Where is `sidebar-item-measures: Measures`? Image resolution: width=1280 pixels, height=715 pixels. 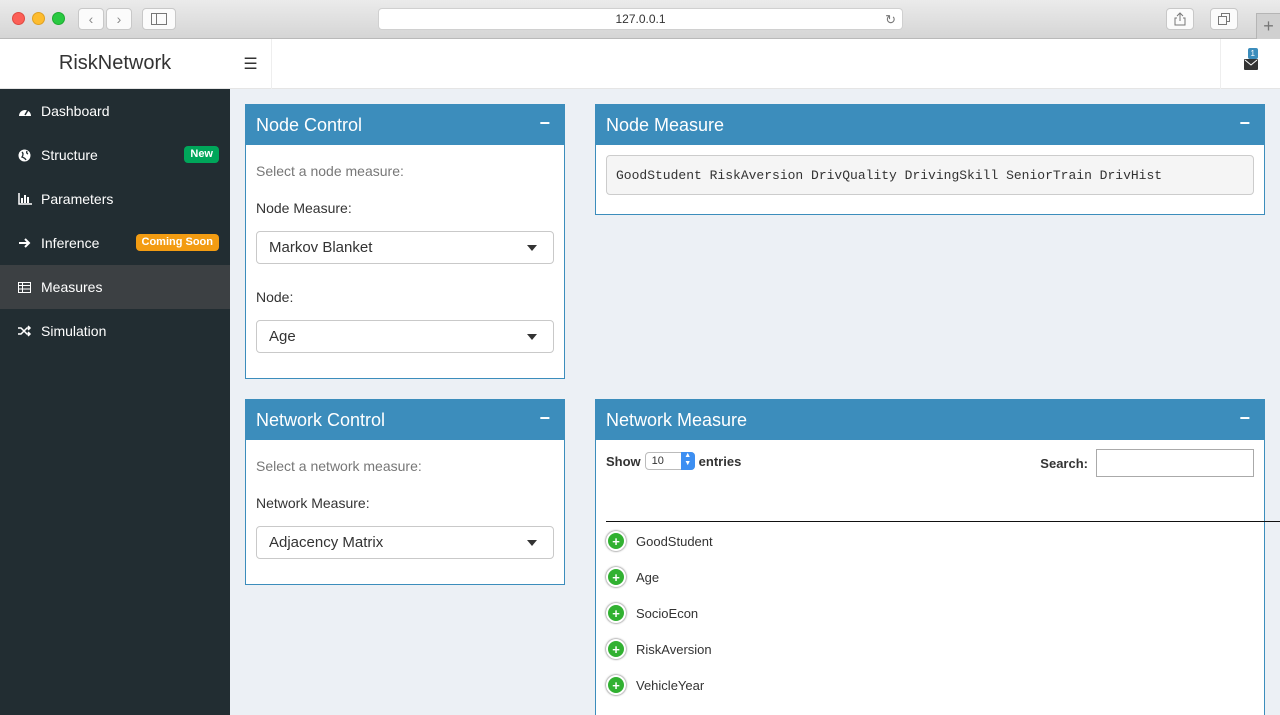
sidebar-item-measures: Measures is located at coordinates (115, 287).